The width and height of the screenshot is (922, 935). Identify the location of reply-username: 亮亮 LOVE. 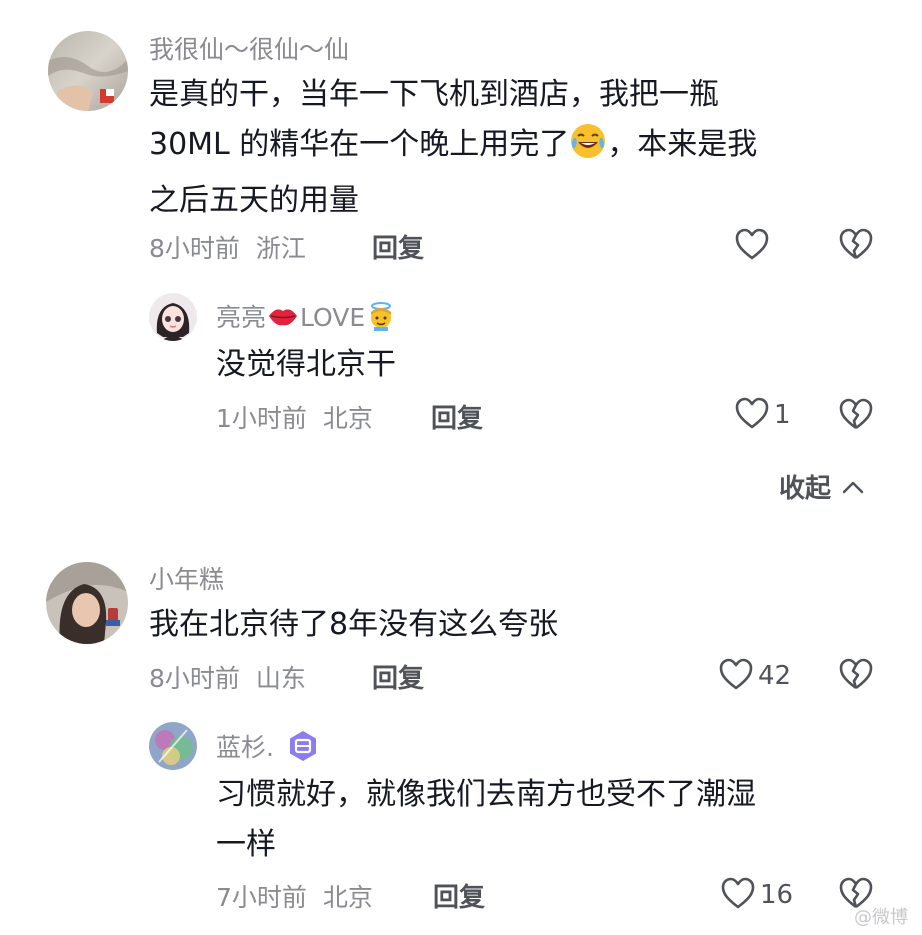
(306, 317).